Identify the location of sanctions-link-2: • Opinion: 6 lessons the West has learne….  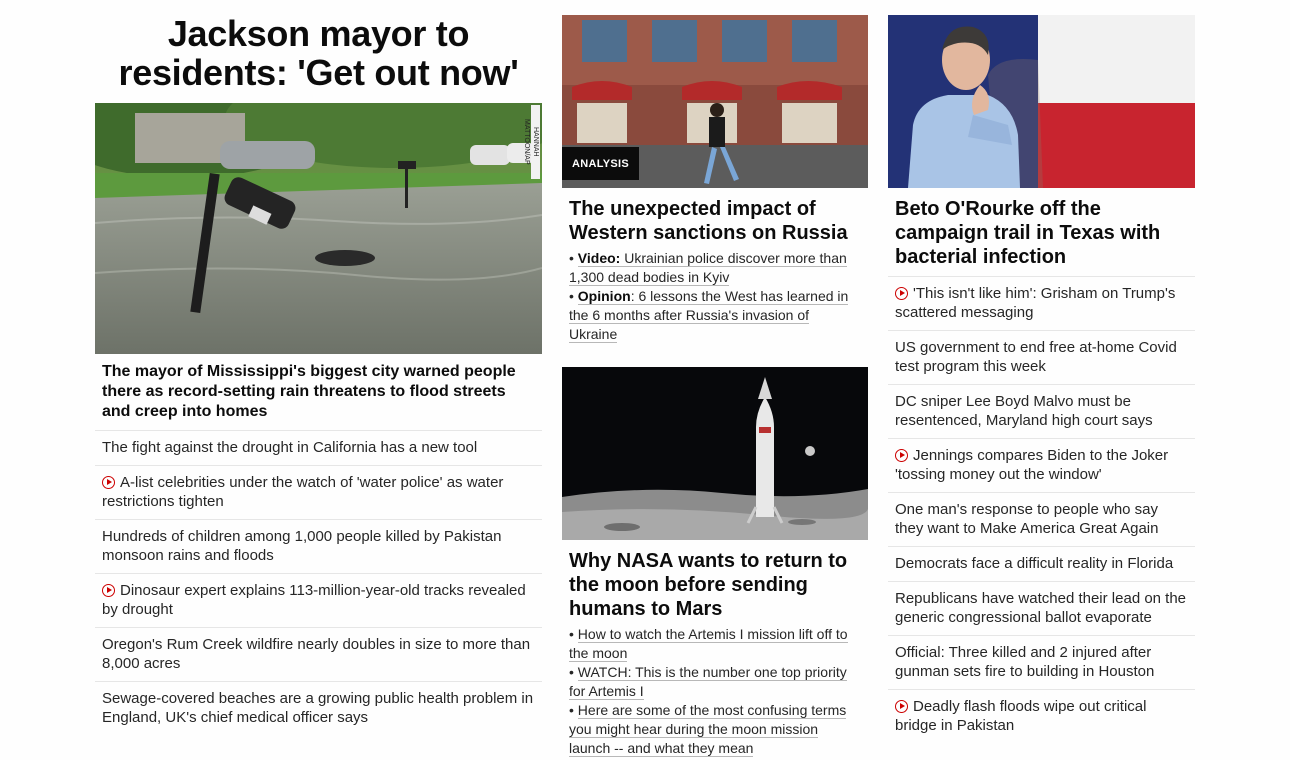
(715, 315).